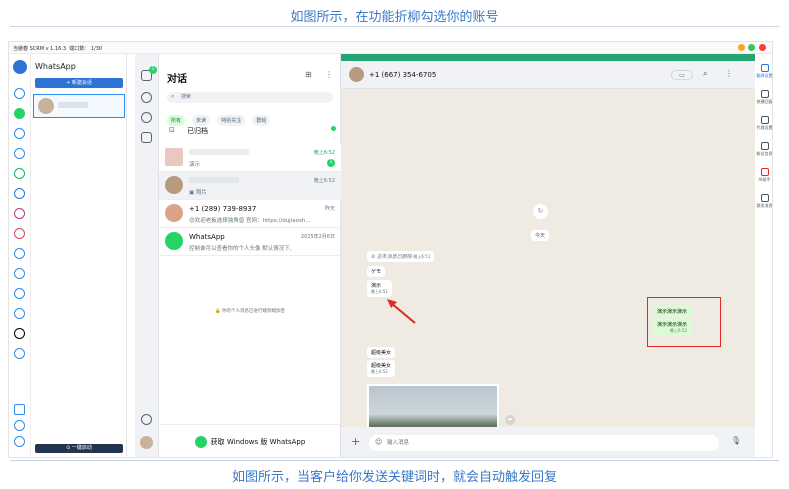  What do you see at coordinates (261, 120) in the screenshot?
I see `filter-groups: 群组` at bounding box center [261, 120].